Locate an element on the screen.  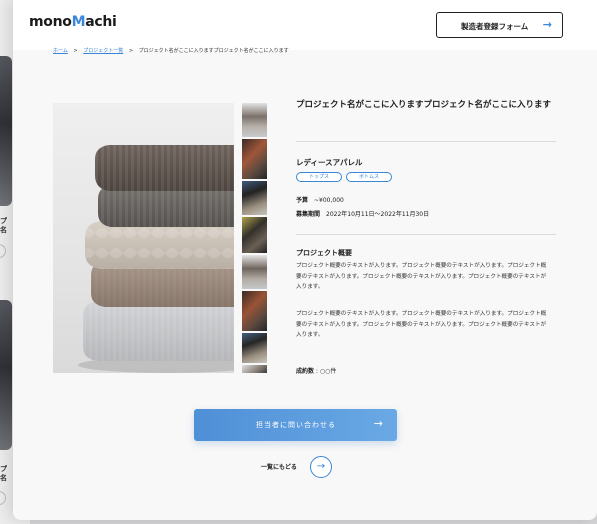
thumbnail-strip is located at coordinates (254, 238).